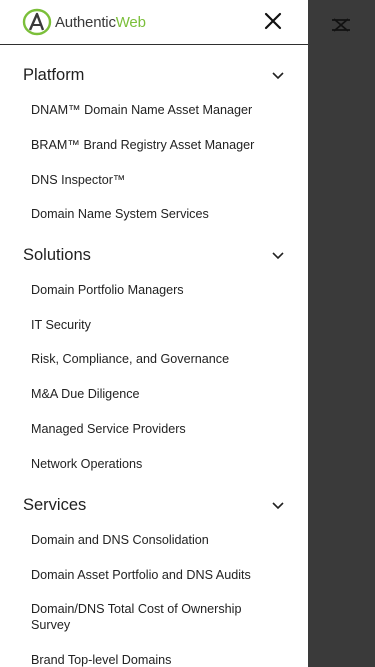 This screenshot has height=667, width=375. Describe the element at coordinates (156, 540) in the screenshot. I see `menu-item-domain-dns-consolidation: Domain and DNS Consolidation` at that location.